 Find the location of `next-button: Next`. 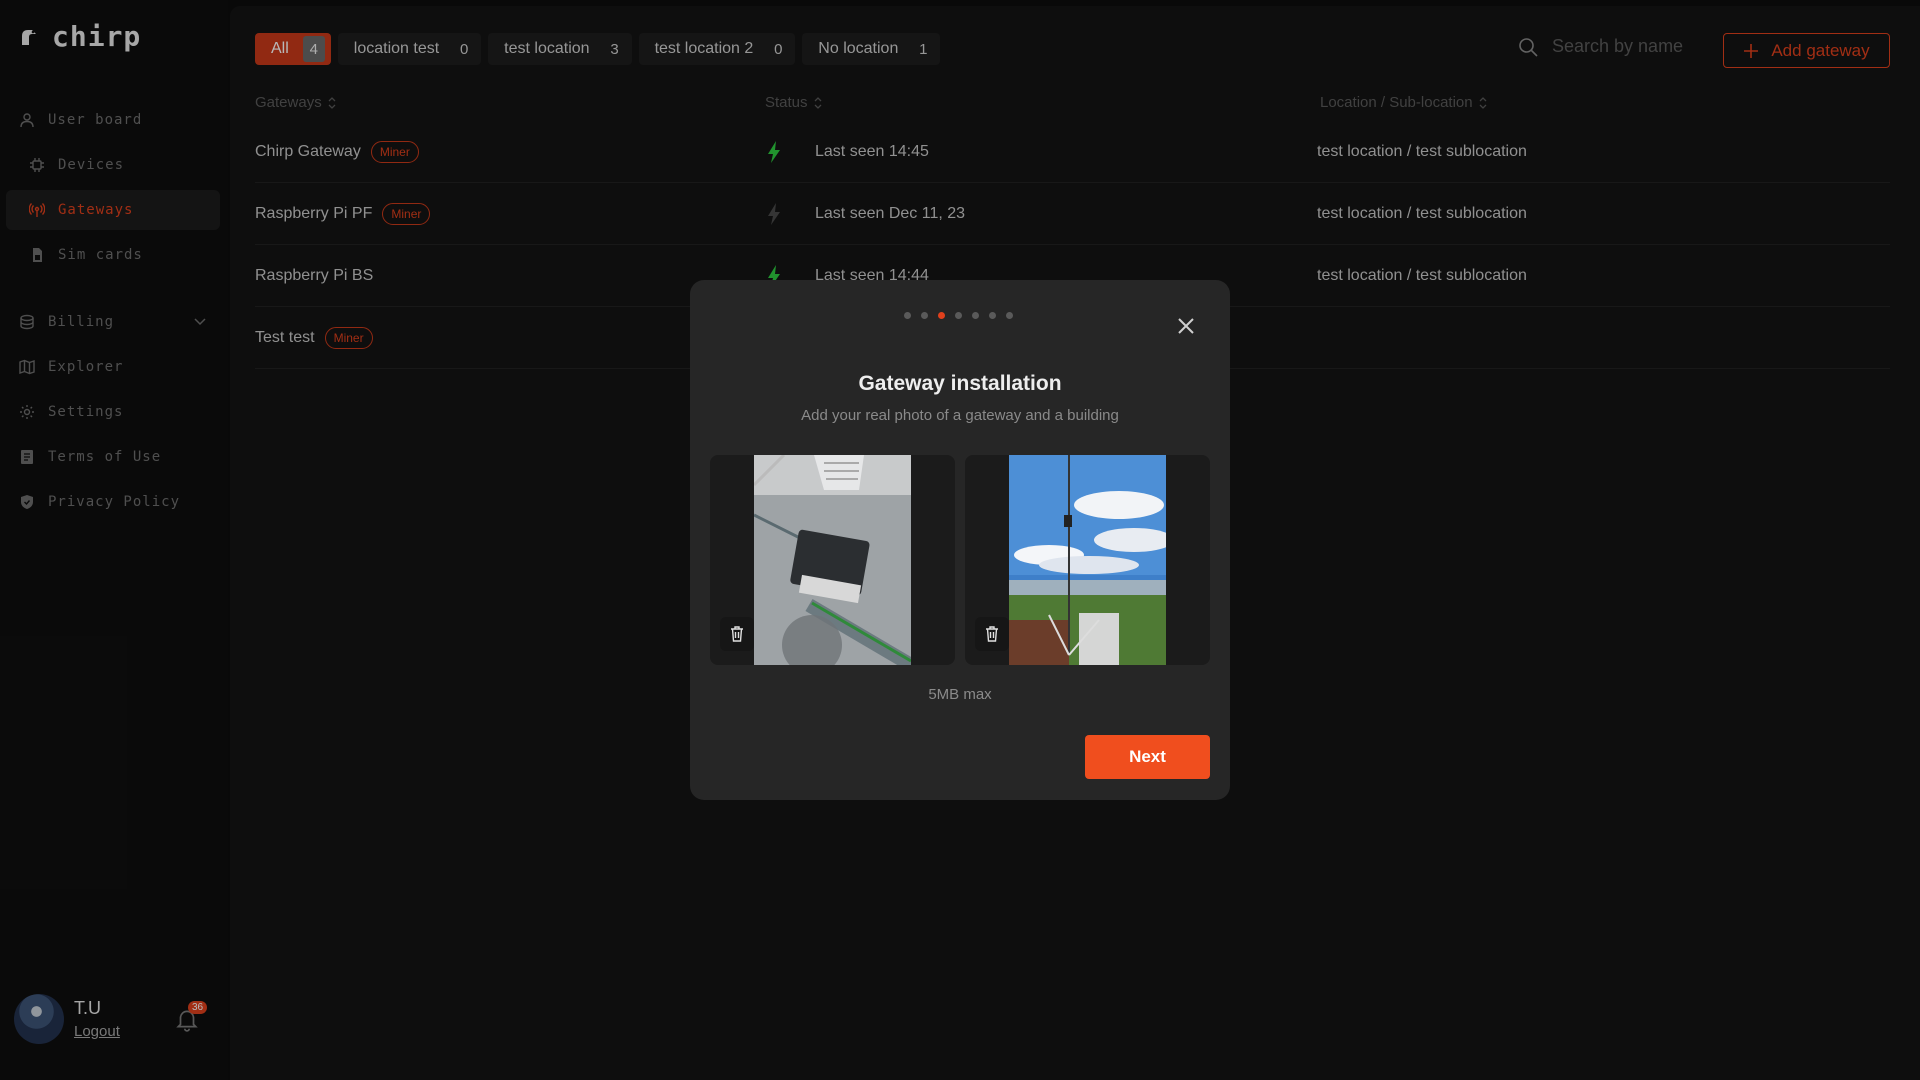

next-button: Next is located at coordinates (1147, 757).